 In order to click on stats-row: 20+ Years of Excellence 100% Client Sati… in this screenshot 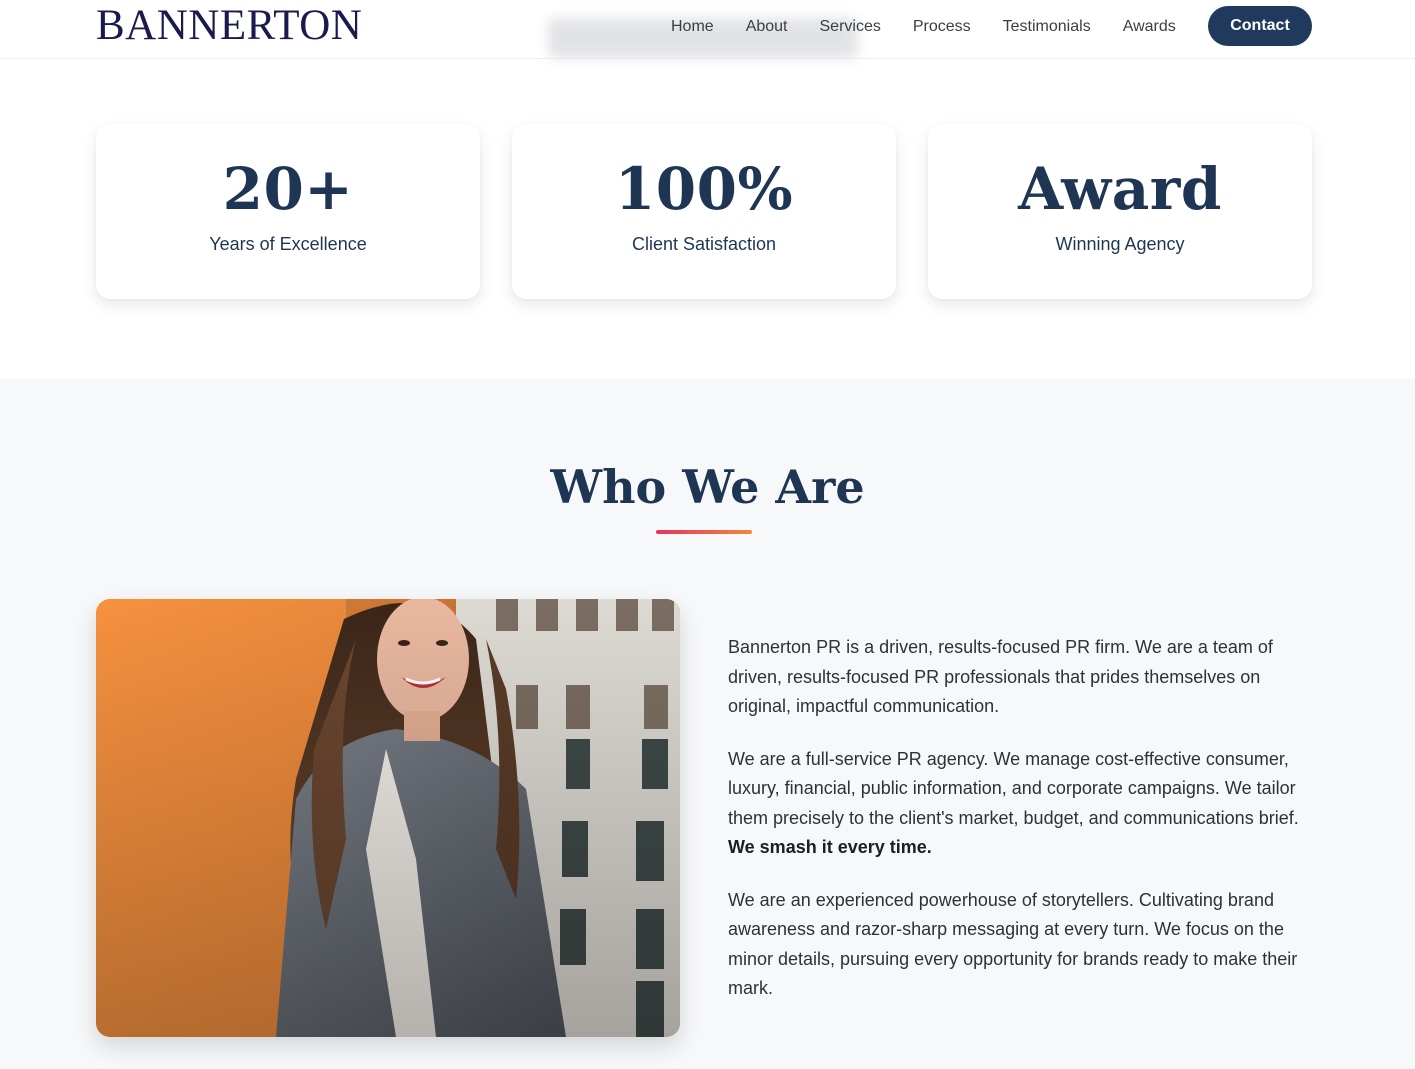, I will do `click(704, 211)`.